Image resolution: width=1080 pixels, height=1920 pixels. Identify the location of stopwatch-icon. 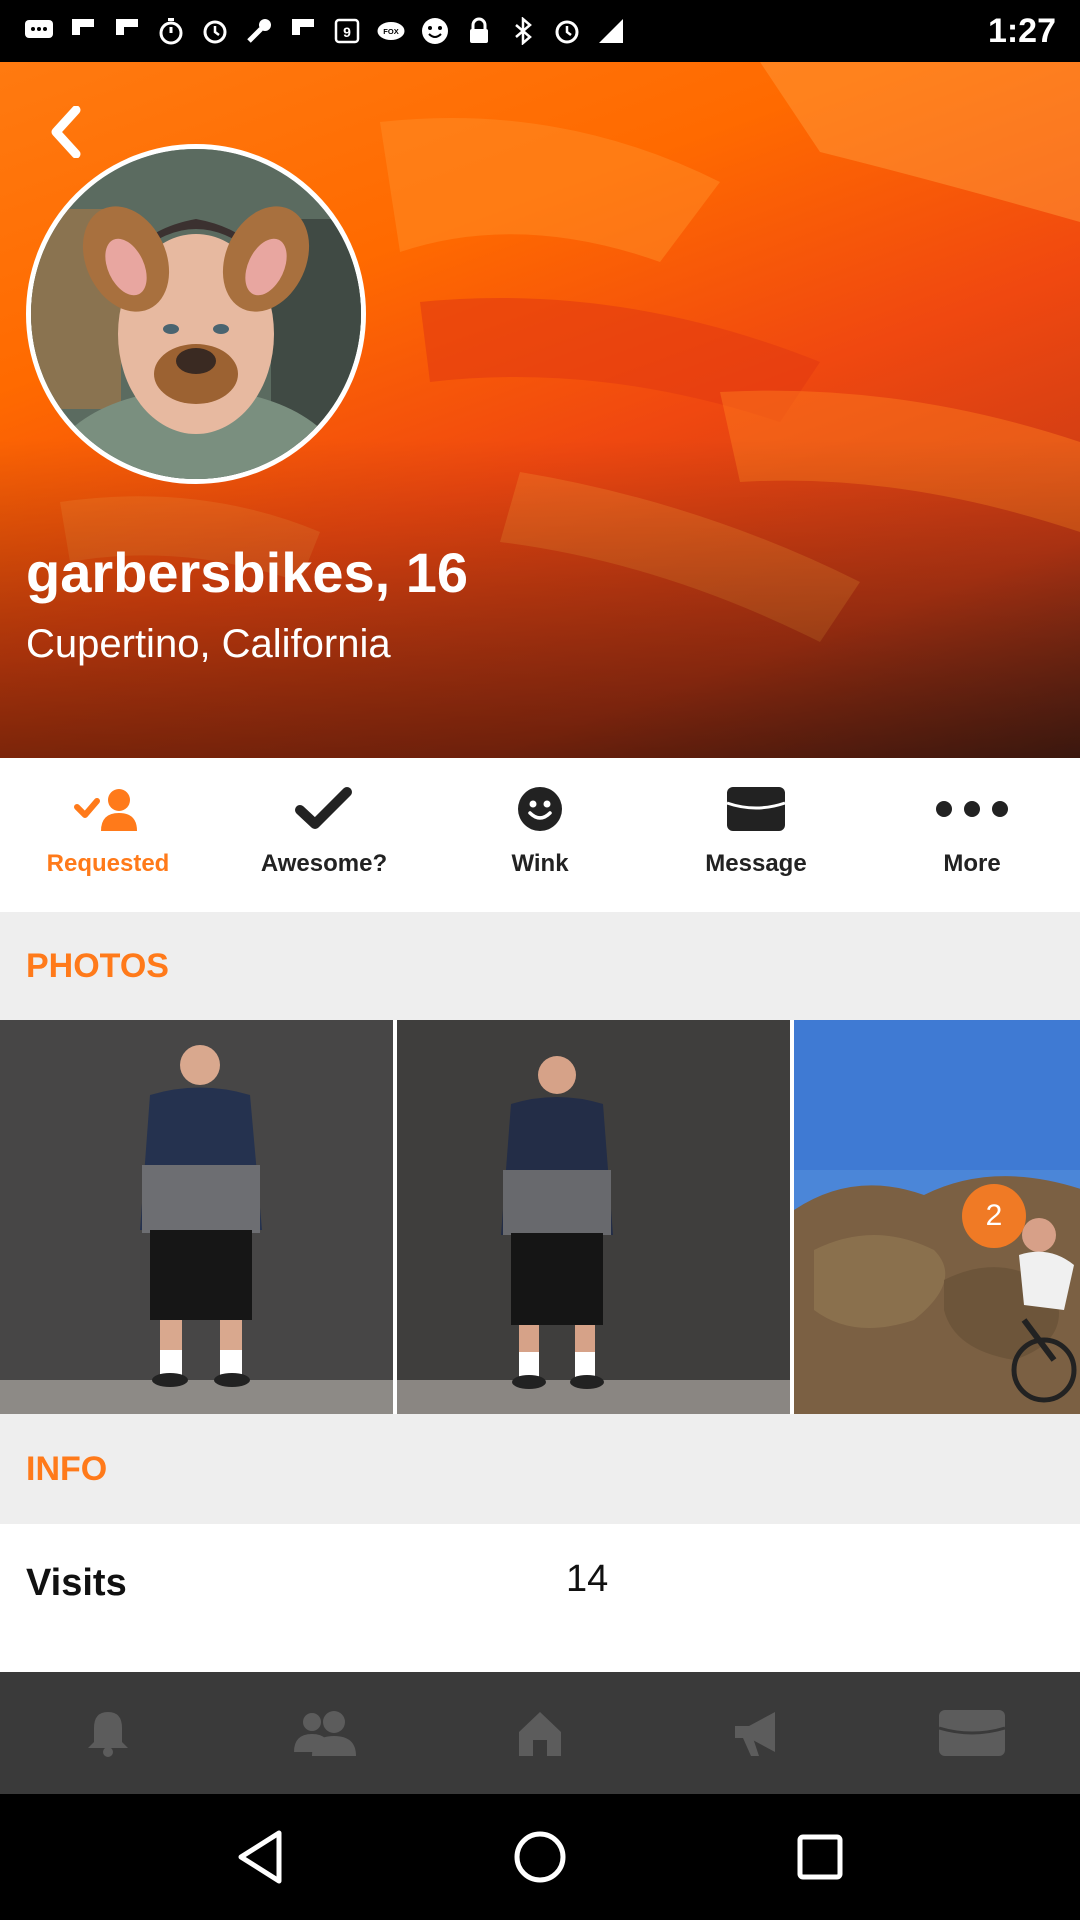
(171, 31).